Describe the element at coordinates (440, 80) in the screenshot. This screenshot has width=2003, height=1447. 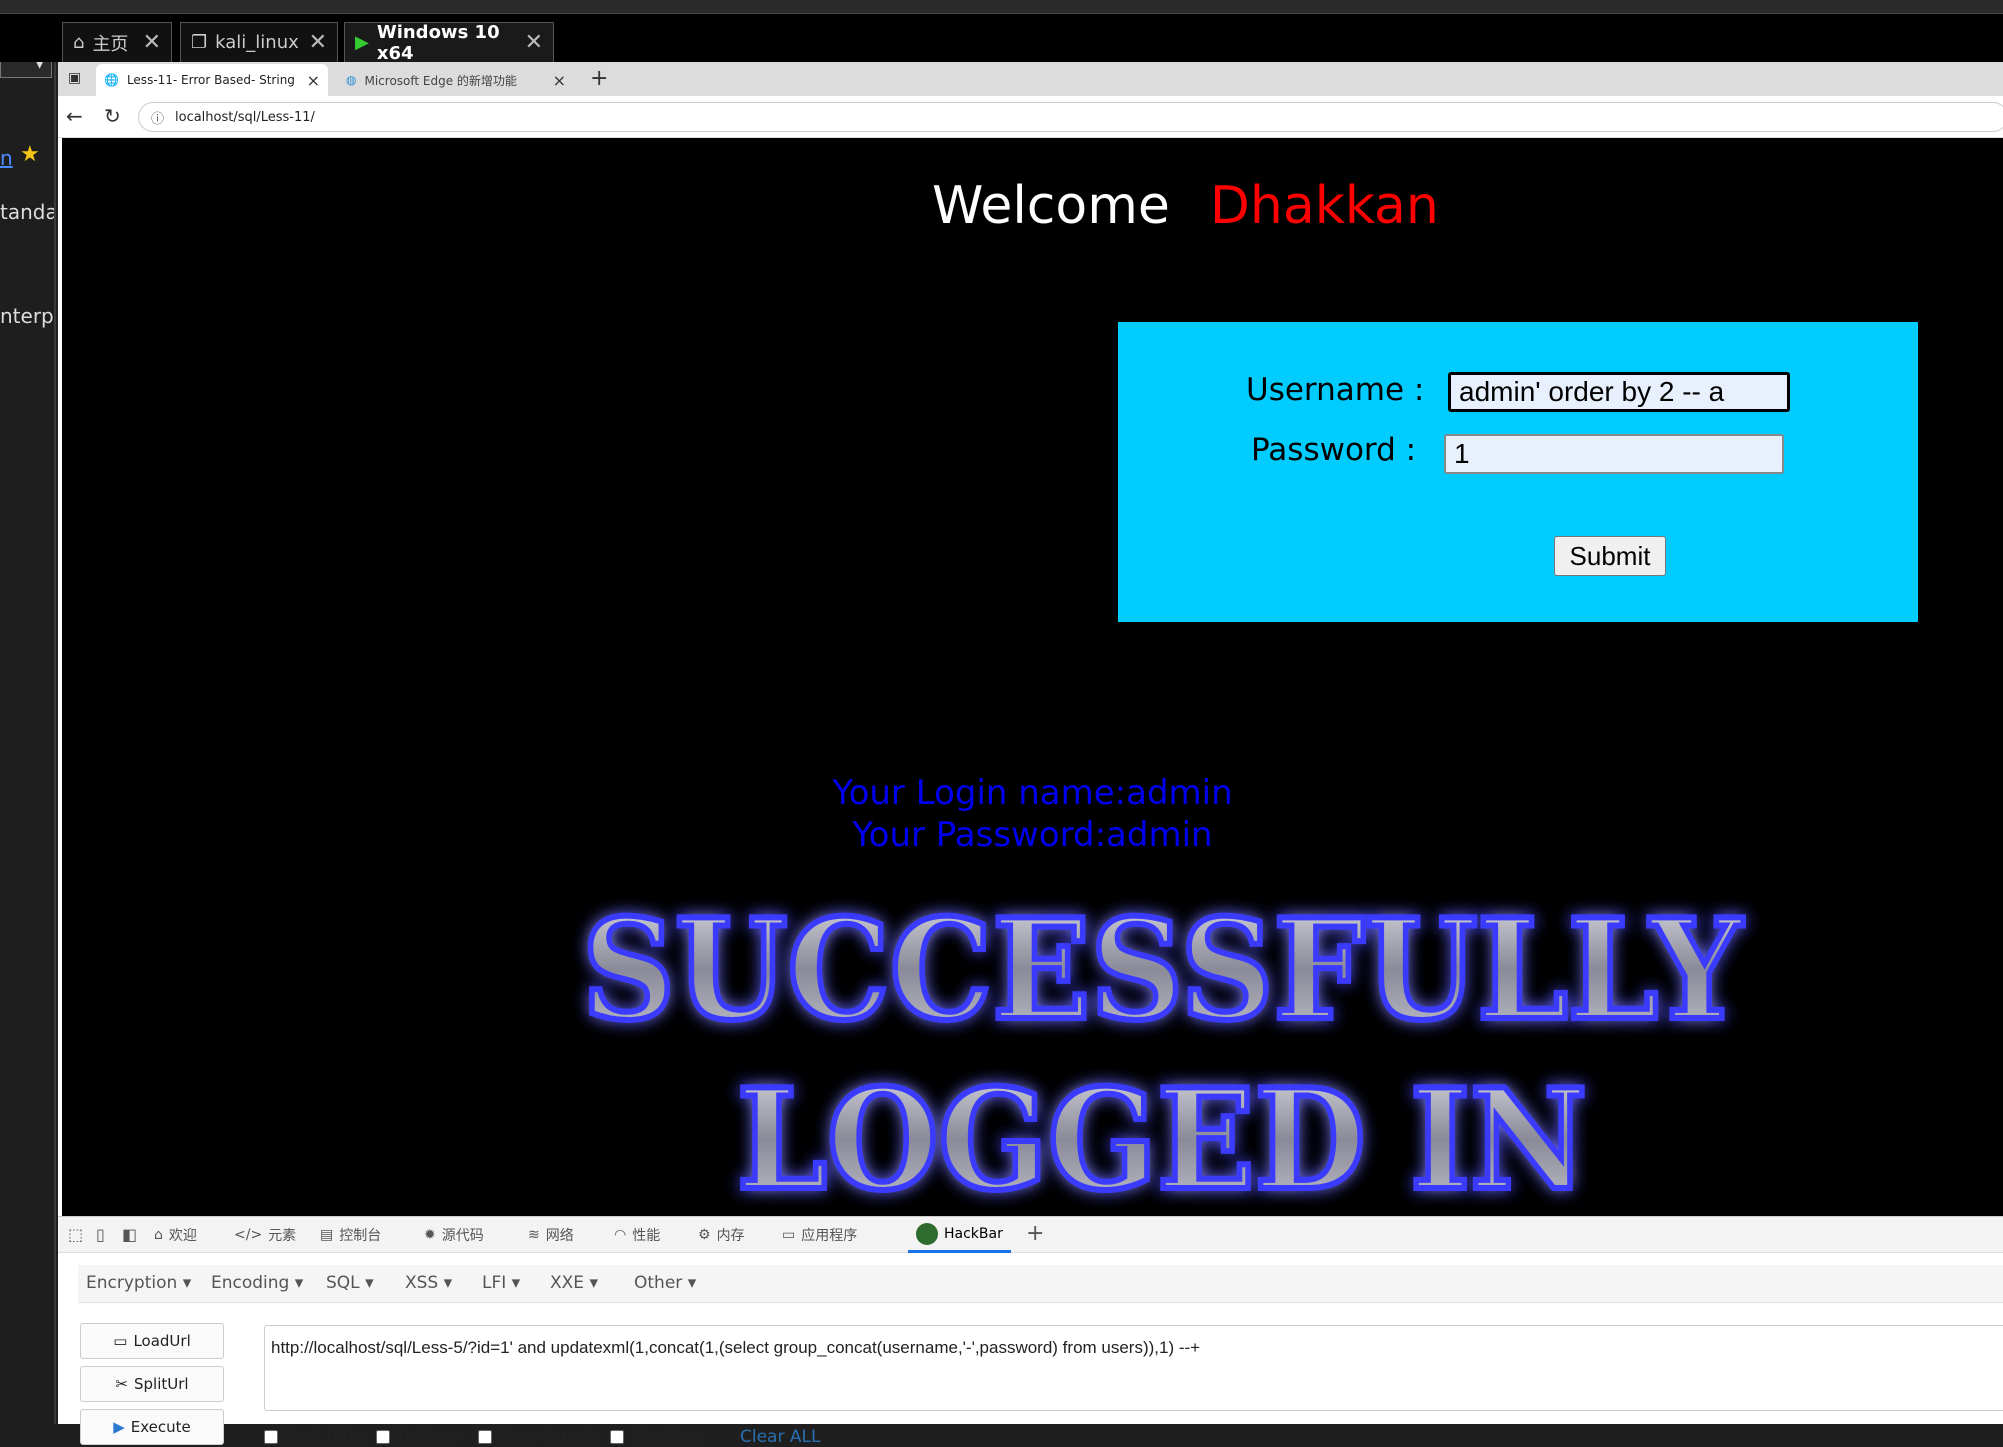
I see `browser-tab-label: Microsoft Edge 的新增功能` at that location.